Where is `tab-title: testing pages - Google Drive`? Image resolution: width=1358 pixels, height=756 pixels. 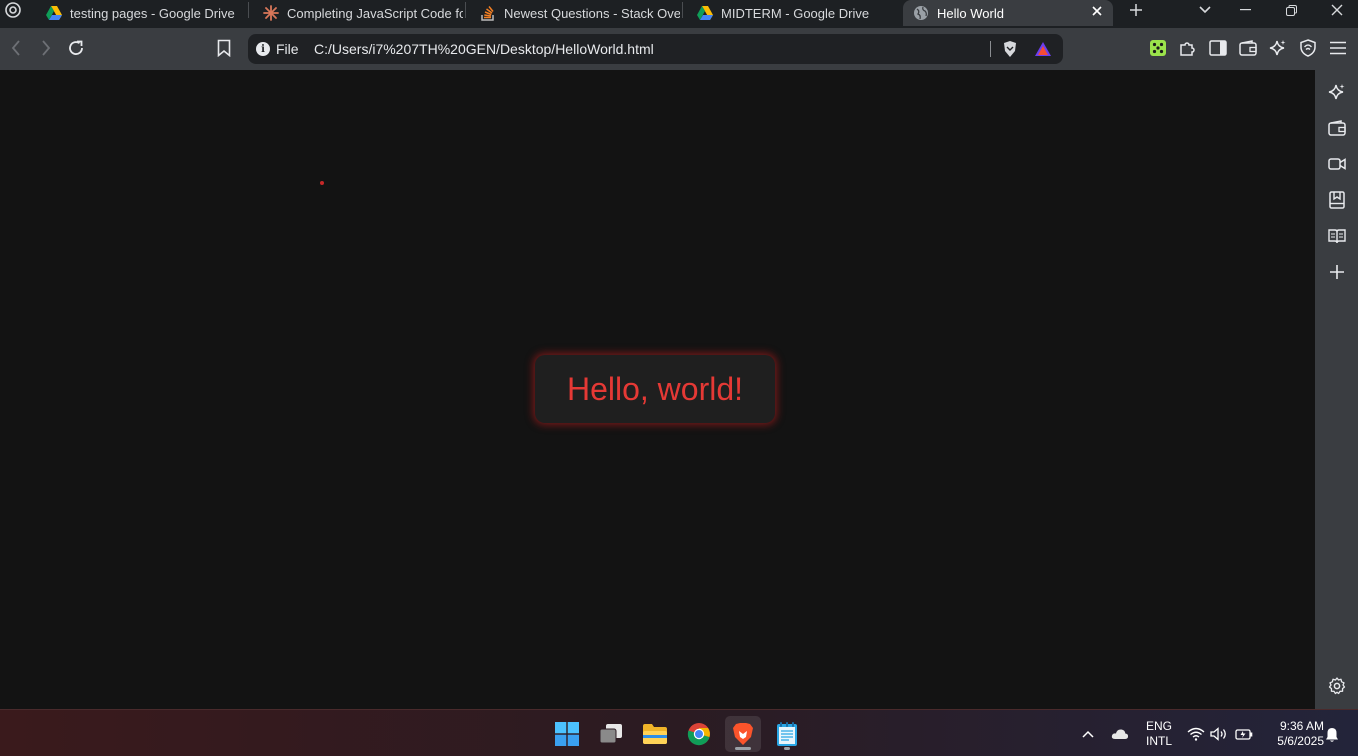 tab-title: testing pages - Google Drive is located at coordinates (152, 13).